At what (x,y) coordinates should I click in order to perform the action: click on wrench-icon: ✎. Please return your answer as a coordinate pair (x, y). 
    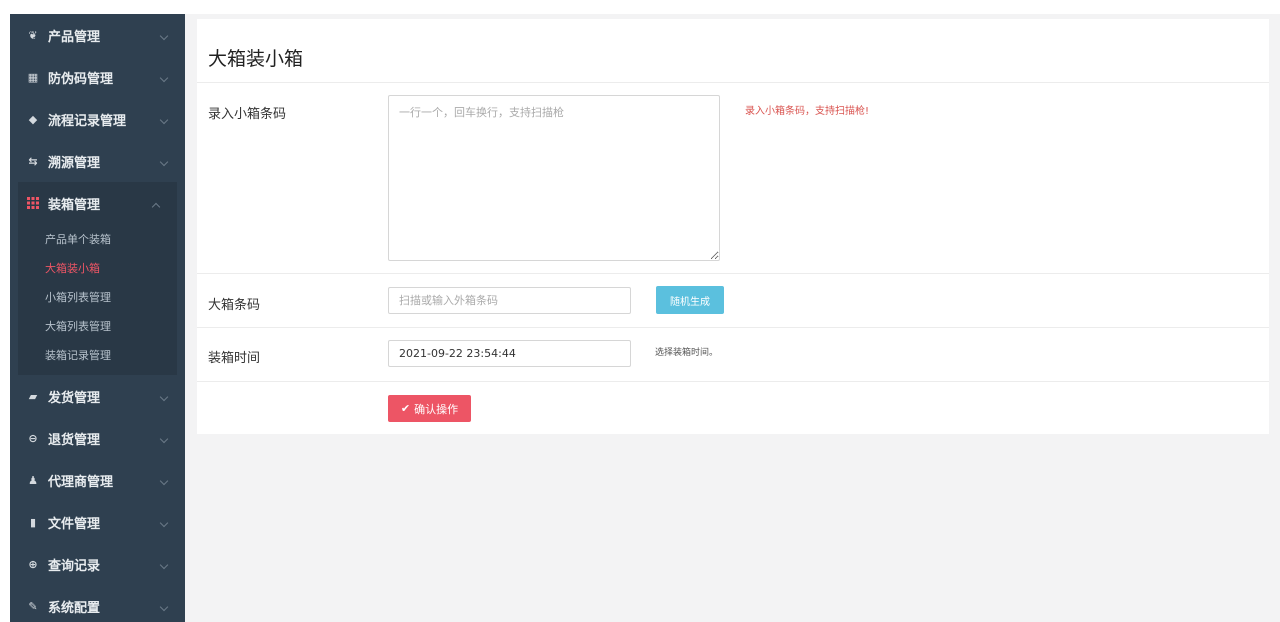
    Looking at the image, I should click on (33, 606).